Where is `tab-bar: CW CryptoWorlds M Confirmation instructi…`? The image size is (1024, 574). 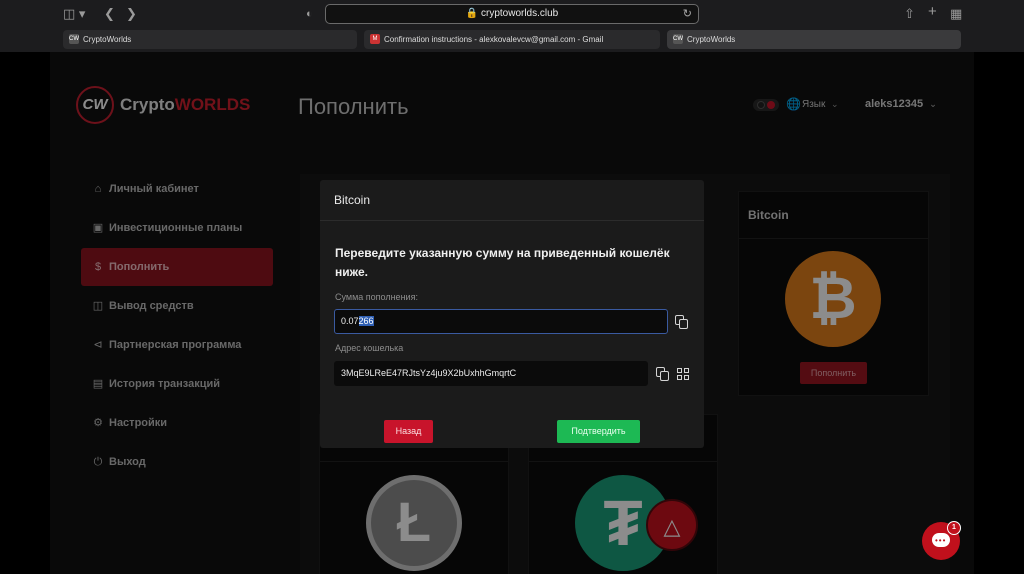
tab-bar: CW CryptoWorlds M Confirmation instructi… is located at coordinates (512, 40).